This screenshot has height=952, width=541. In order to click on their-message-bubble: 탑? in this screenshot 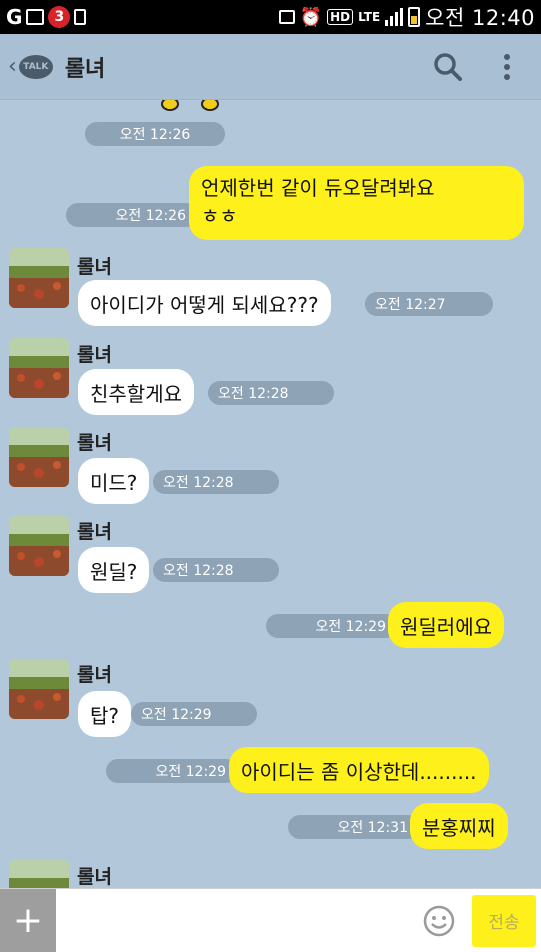, I will do `click(105, 714)`.